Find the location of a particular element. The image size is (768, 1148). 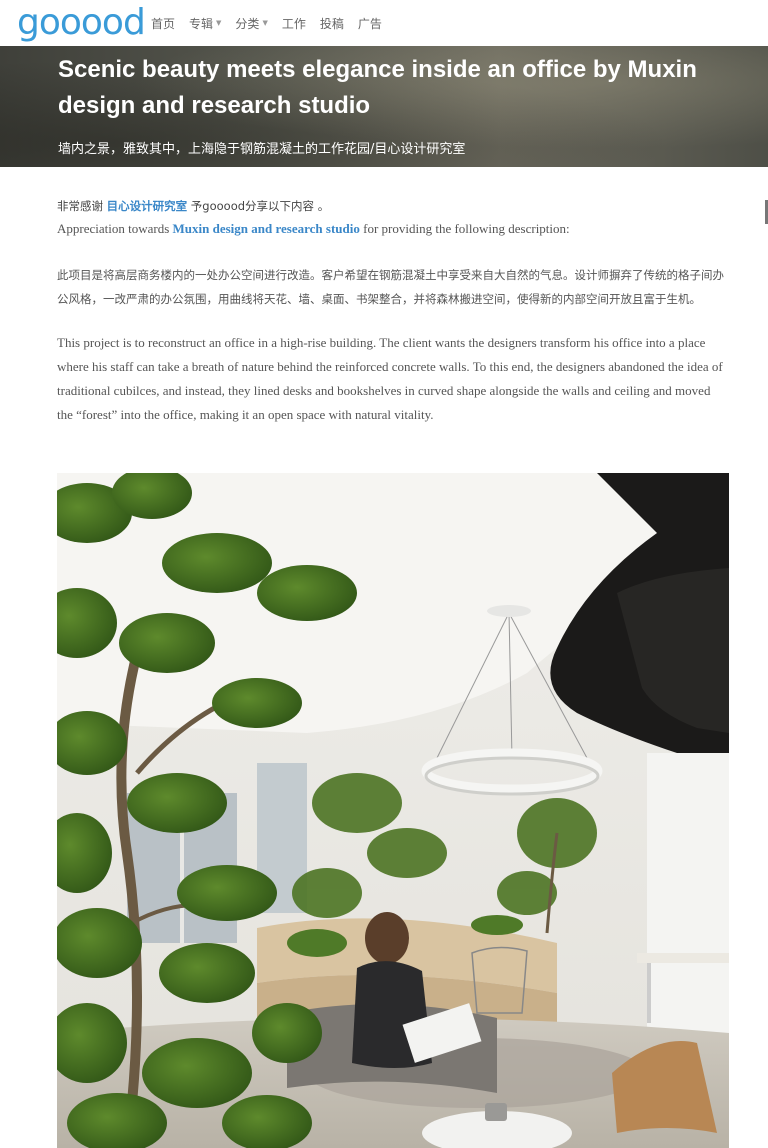

studio-link-en: Muxin design and research studio is located at coordinates (266, 228).